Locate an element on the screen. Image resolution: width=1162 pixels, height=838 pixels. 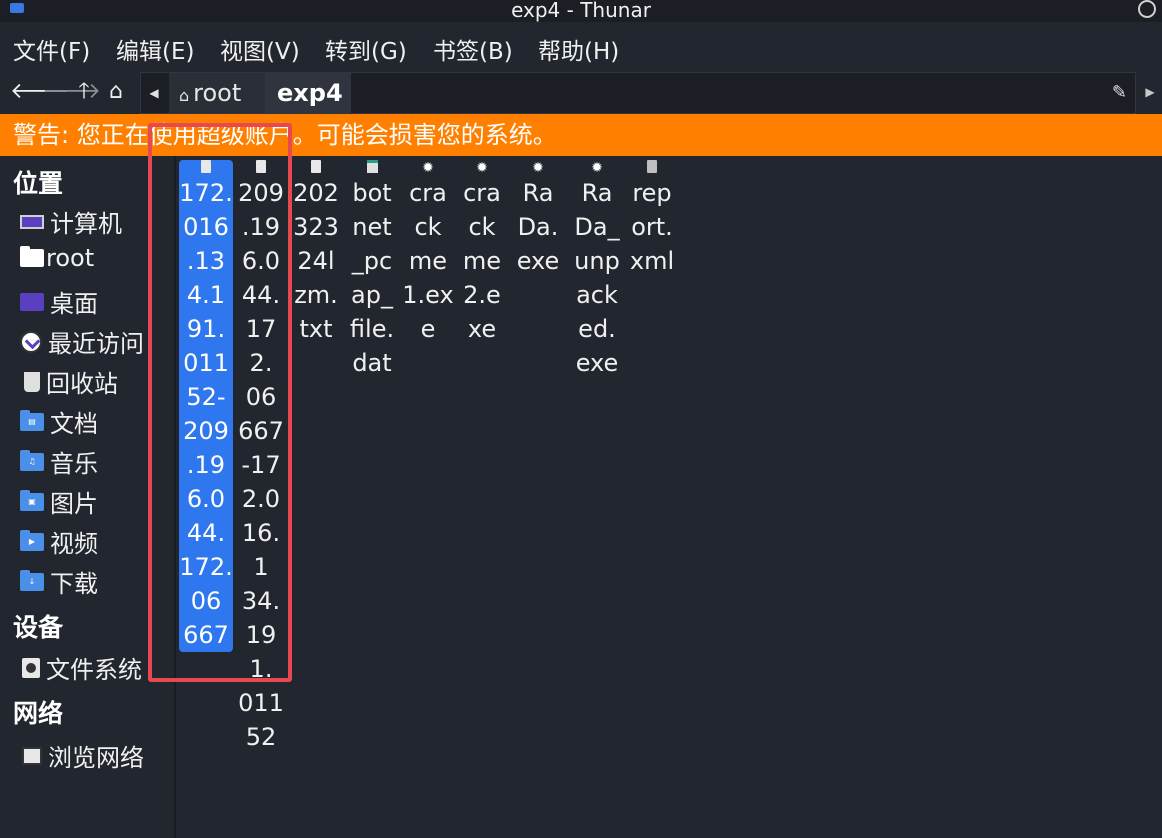
menu-help: 帮助(H) is located at coordinates (578, 49).